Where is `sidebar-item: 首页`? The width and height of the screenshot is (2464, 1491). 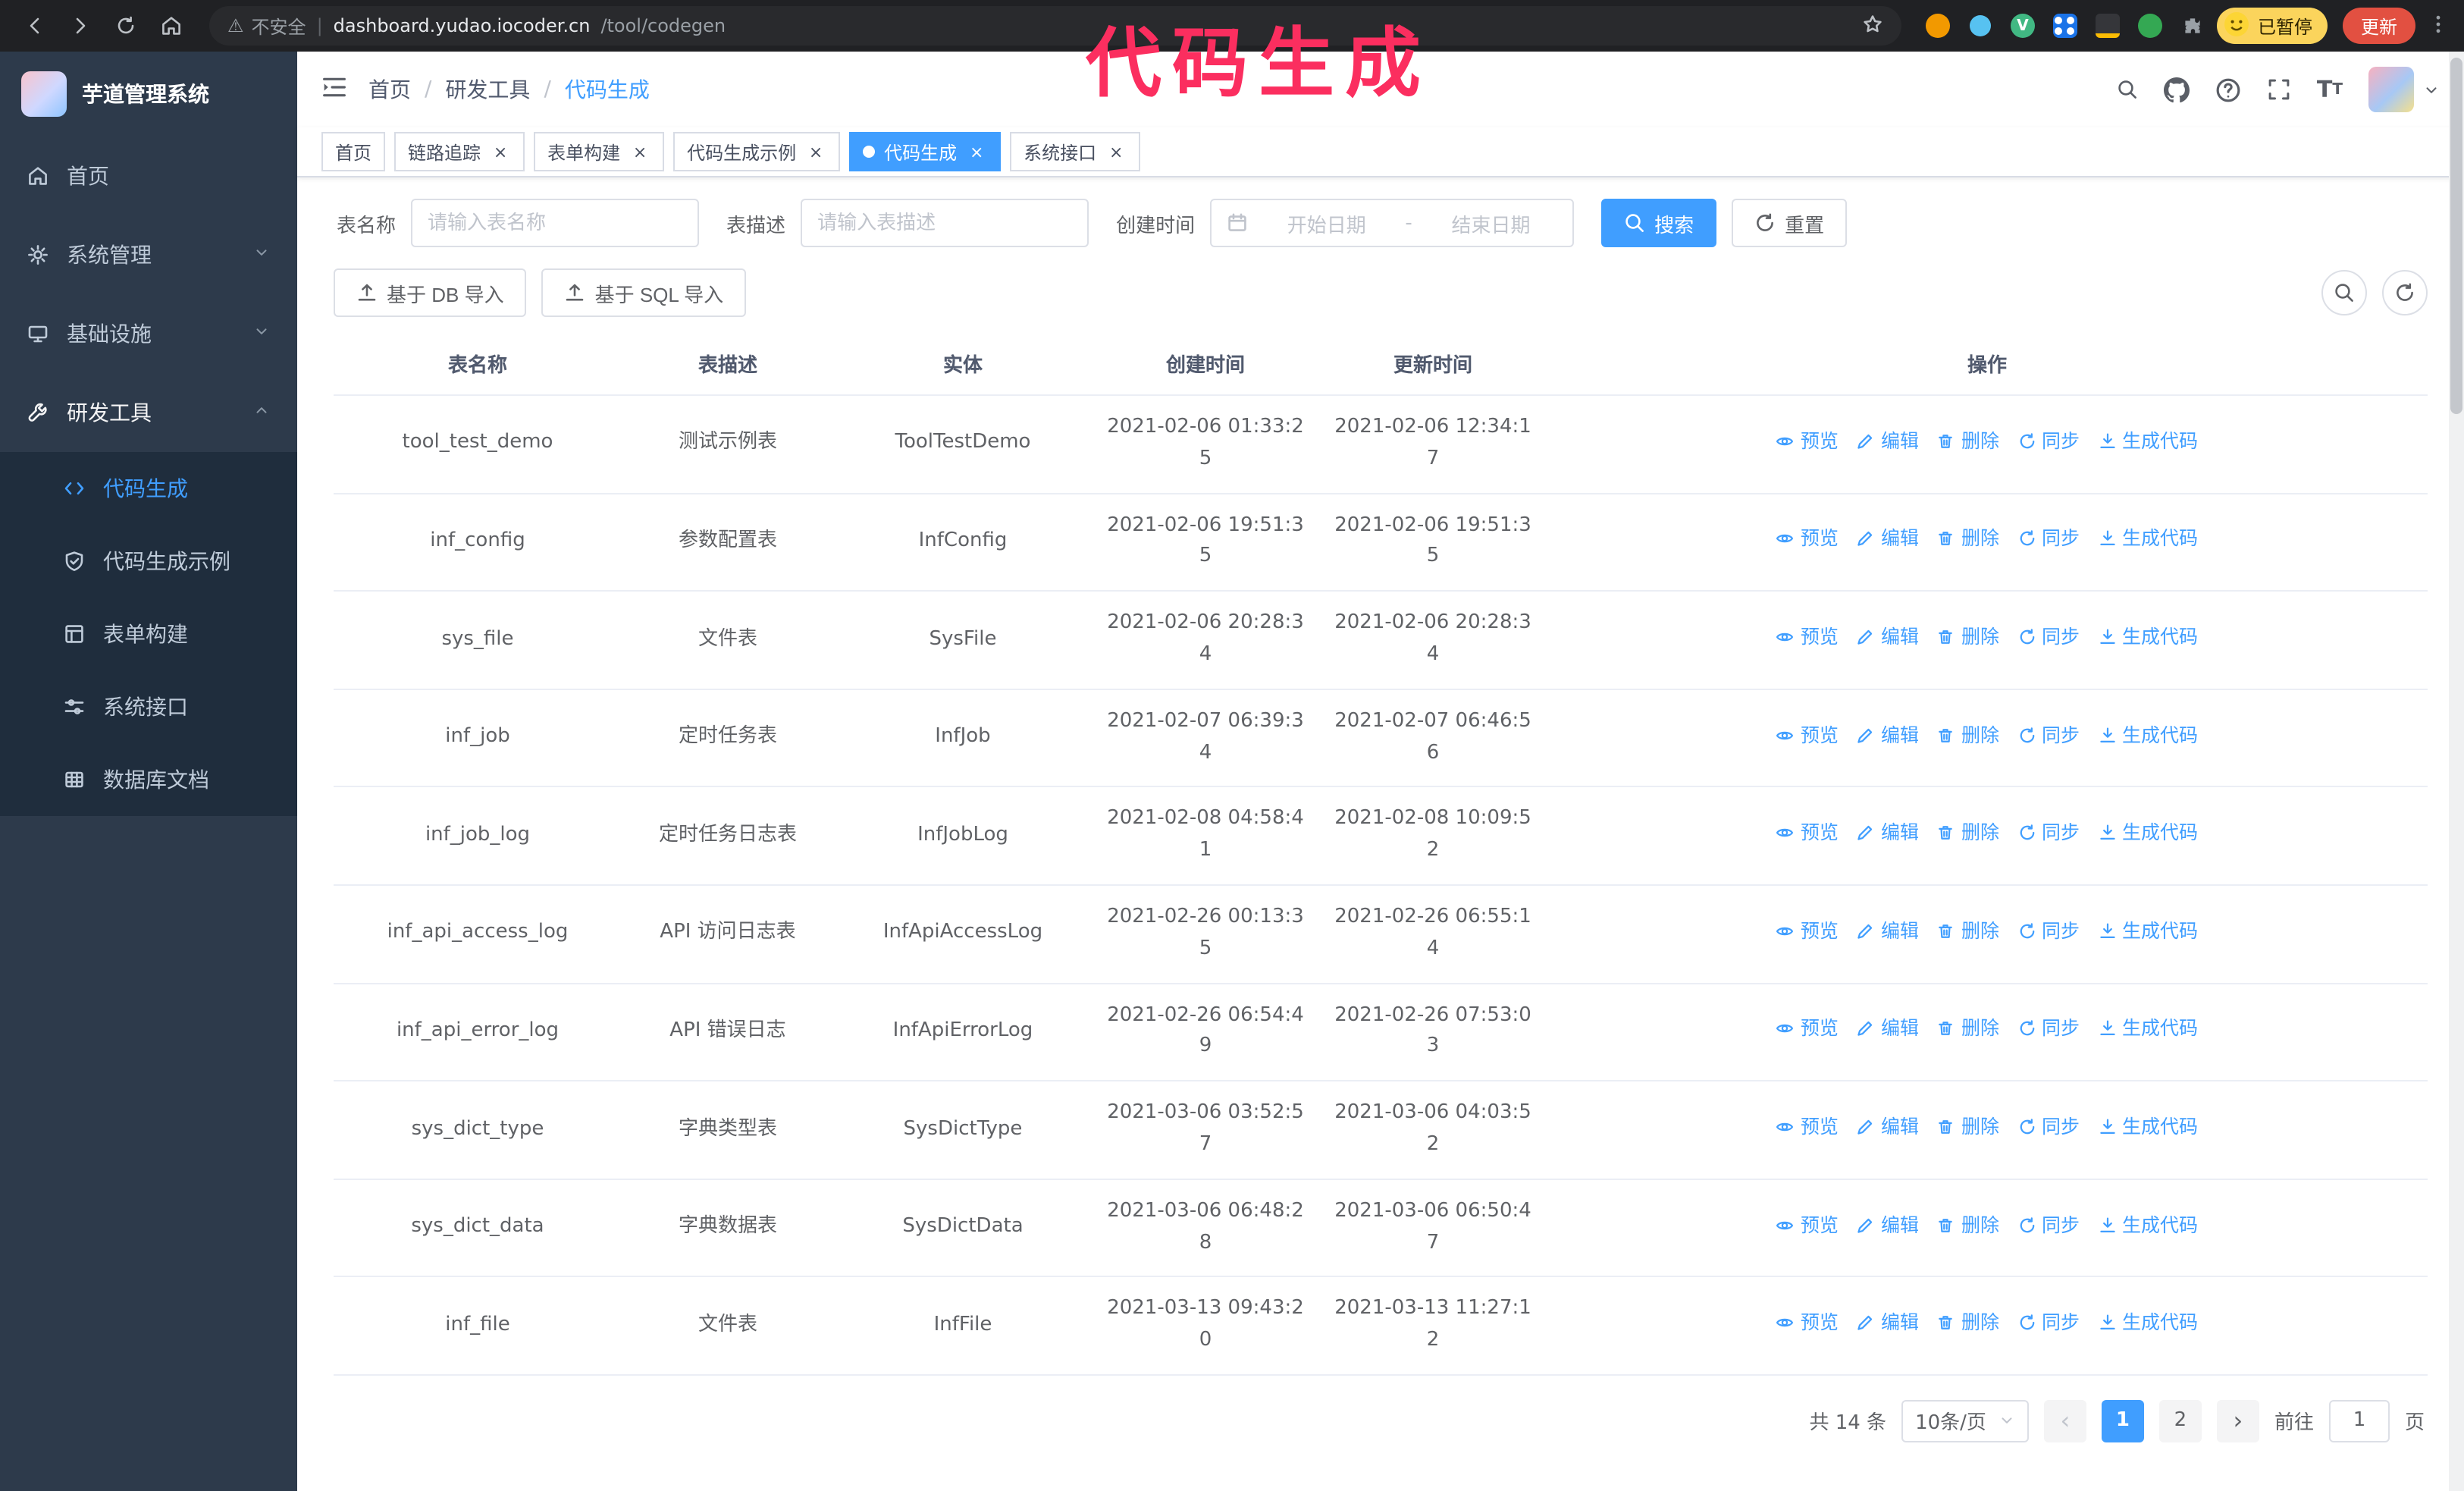 sidebar-item: 首页 is located at coordinates (148, 176).